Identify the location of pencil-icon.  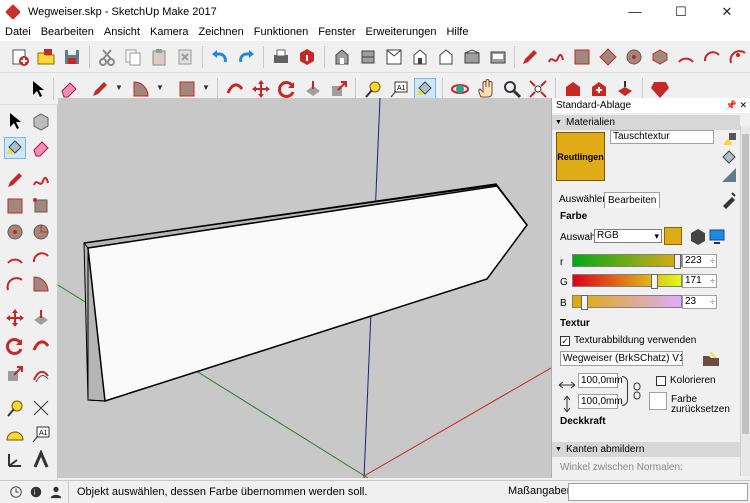
(530, 57).